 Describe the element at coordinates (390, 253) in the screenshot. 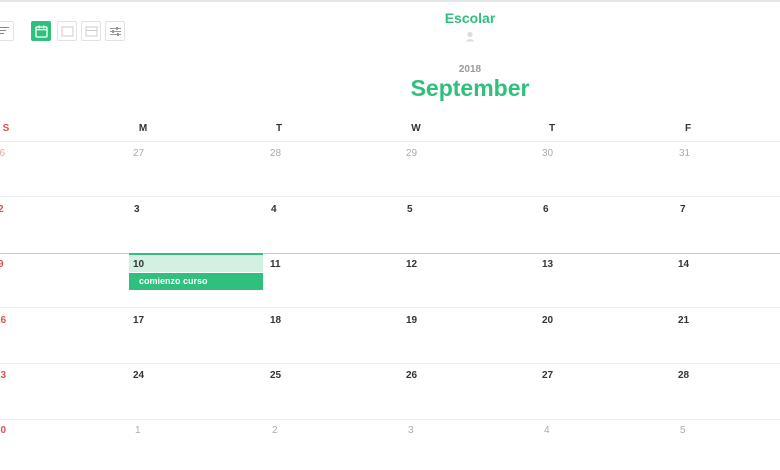

I see `week-divider-current` at that location.